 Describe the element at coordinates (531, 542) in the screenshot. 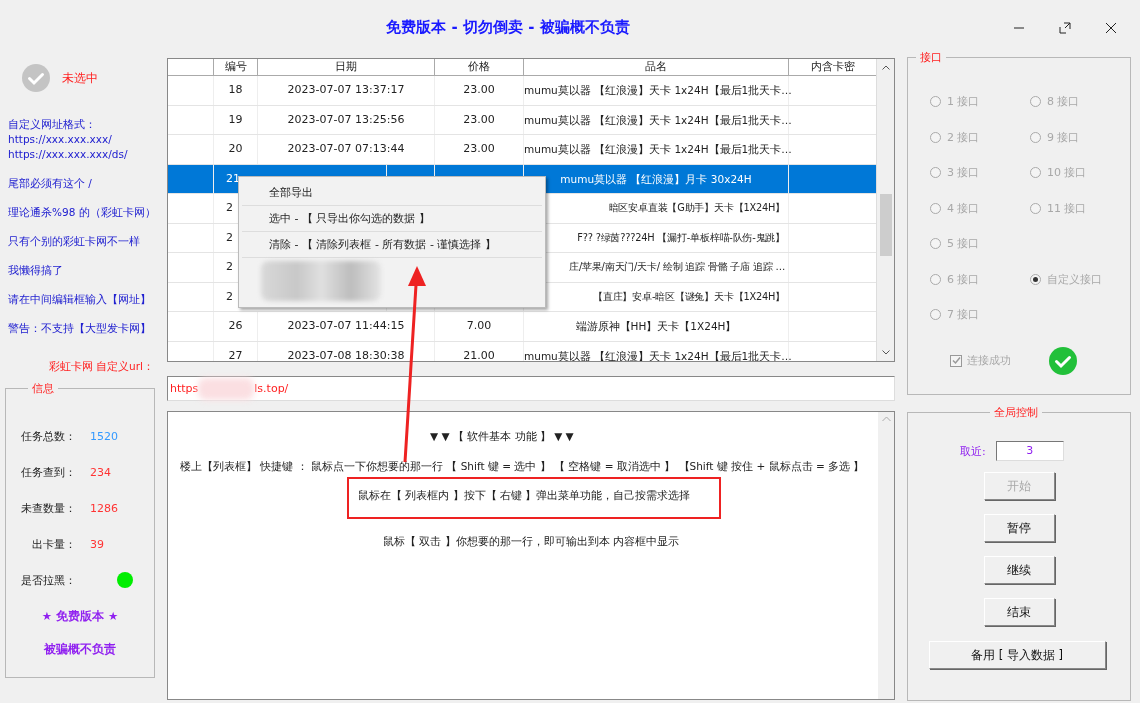

I see `help-text: 鼠标【 双击 】你想要的那一行，即可输出到本 内容框中显示` at that location.